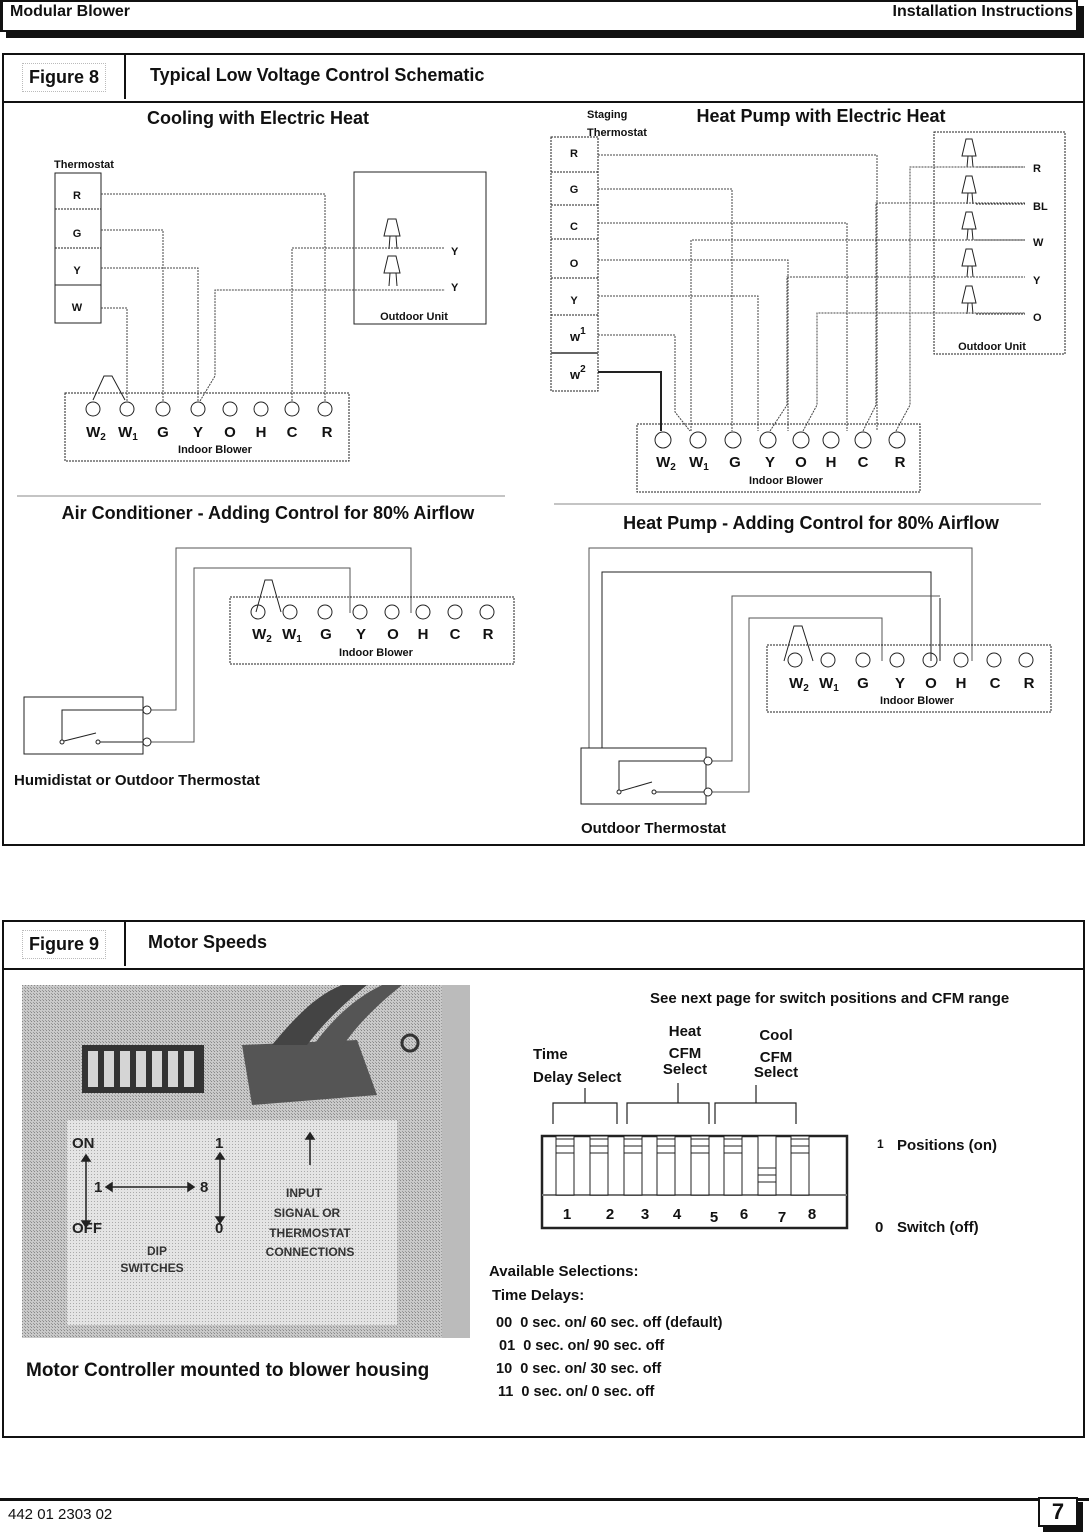 The height and width of the screenshot is (1534, 1089). What do you see at coordinates (776, 1072) in the screenshot?
I see `group-cool-3: Select` at bounding box center [776, 1072].